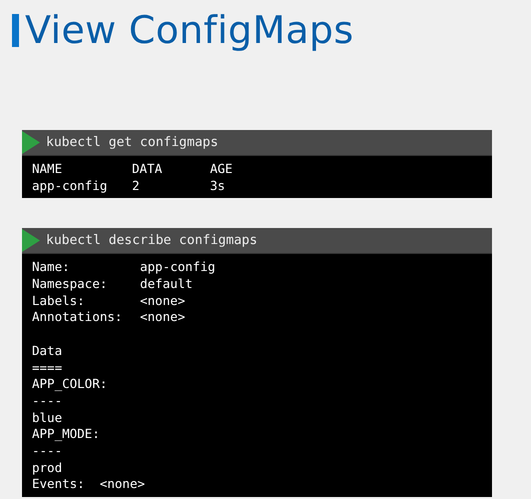 Image resolution: width=531 pixels, height=499 pixels. What do you see at coordinates (218, 186) in the screenshot?
I see `table-cell: 3s` at bounding box center [218, 186].